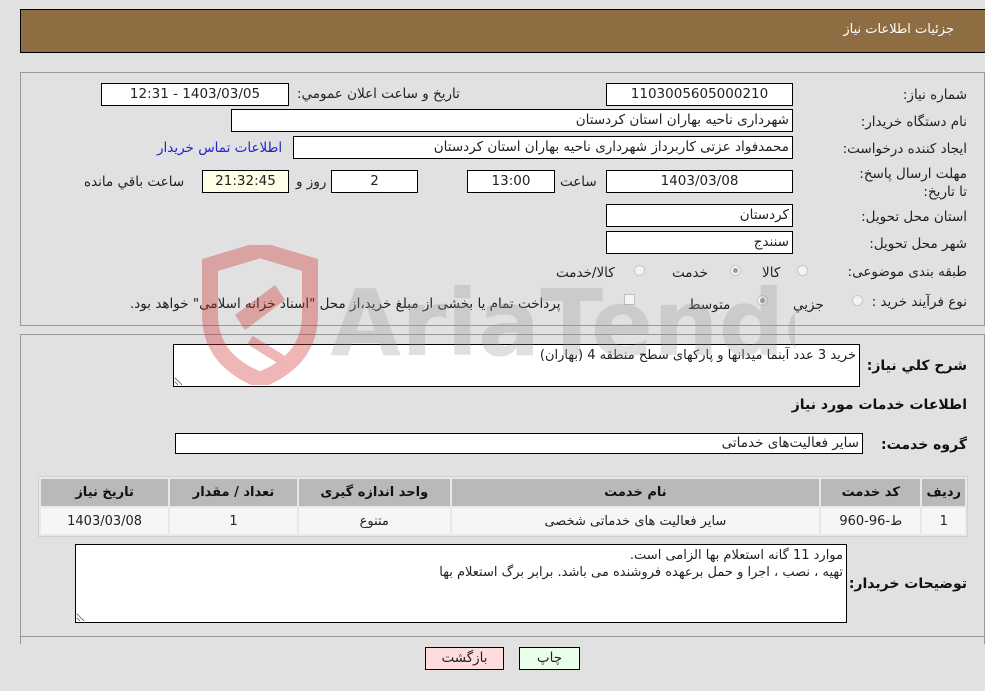 Image resolution: width=985 pixels, height=691 pixels. I want to click on buyer-contact-link: اطلاعات تماس خریدار, so click(219, 148).